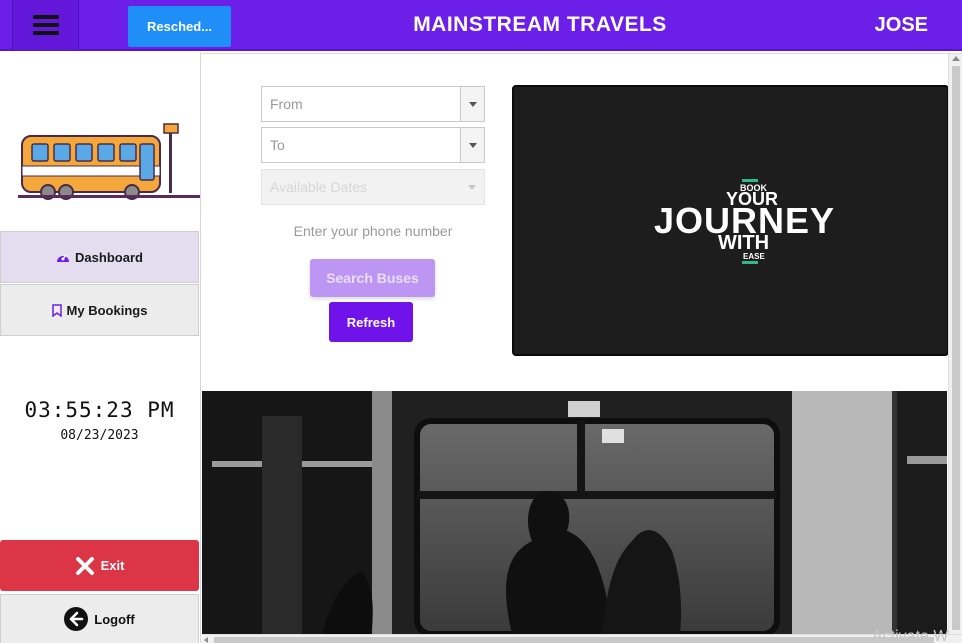  I want to click on top-bar: Resched... MAINSTREAM TRAVELS JOSE, so click(481, 25).